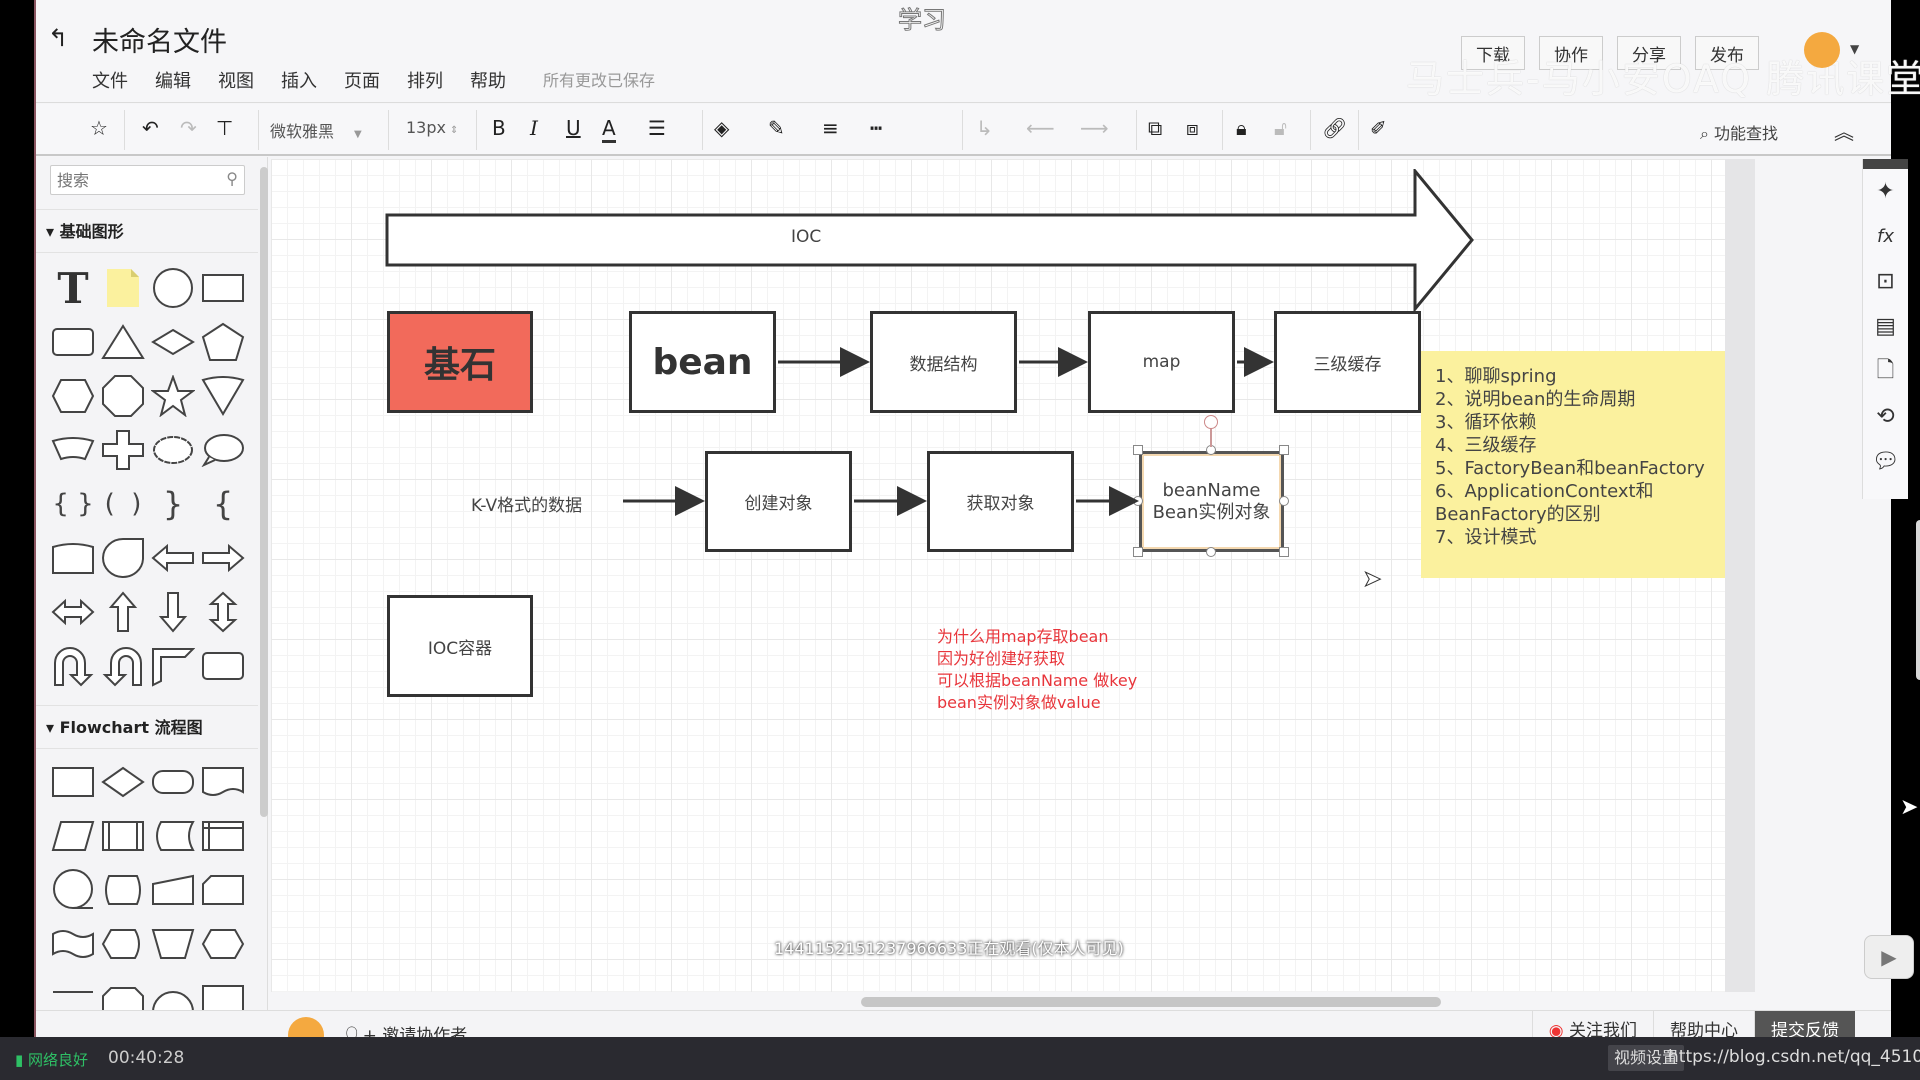  What do you see at coordinates (73, 890) in the screenshot?
I see `sequential-data-shape` at bounding box center [73, 890].